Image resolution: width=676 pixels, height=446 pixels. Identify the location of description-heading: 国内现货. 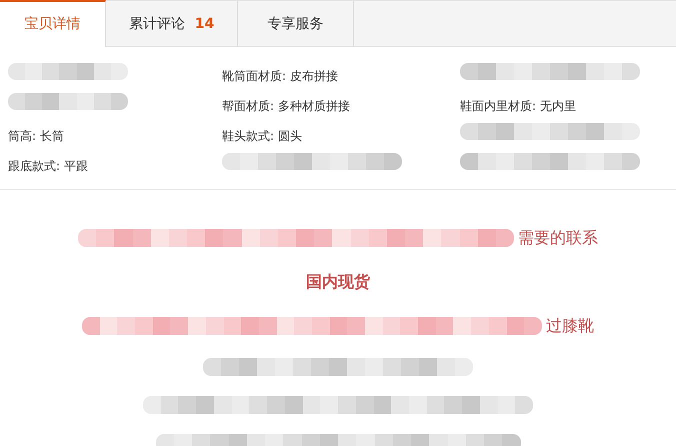
(338, 282).